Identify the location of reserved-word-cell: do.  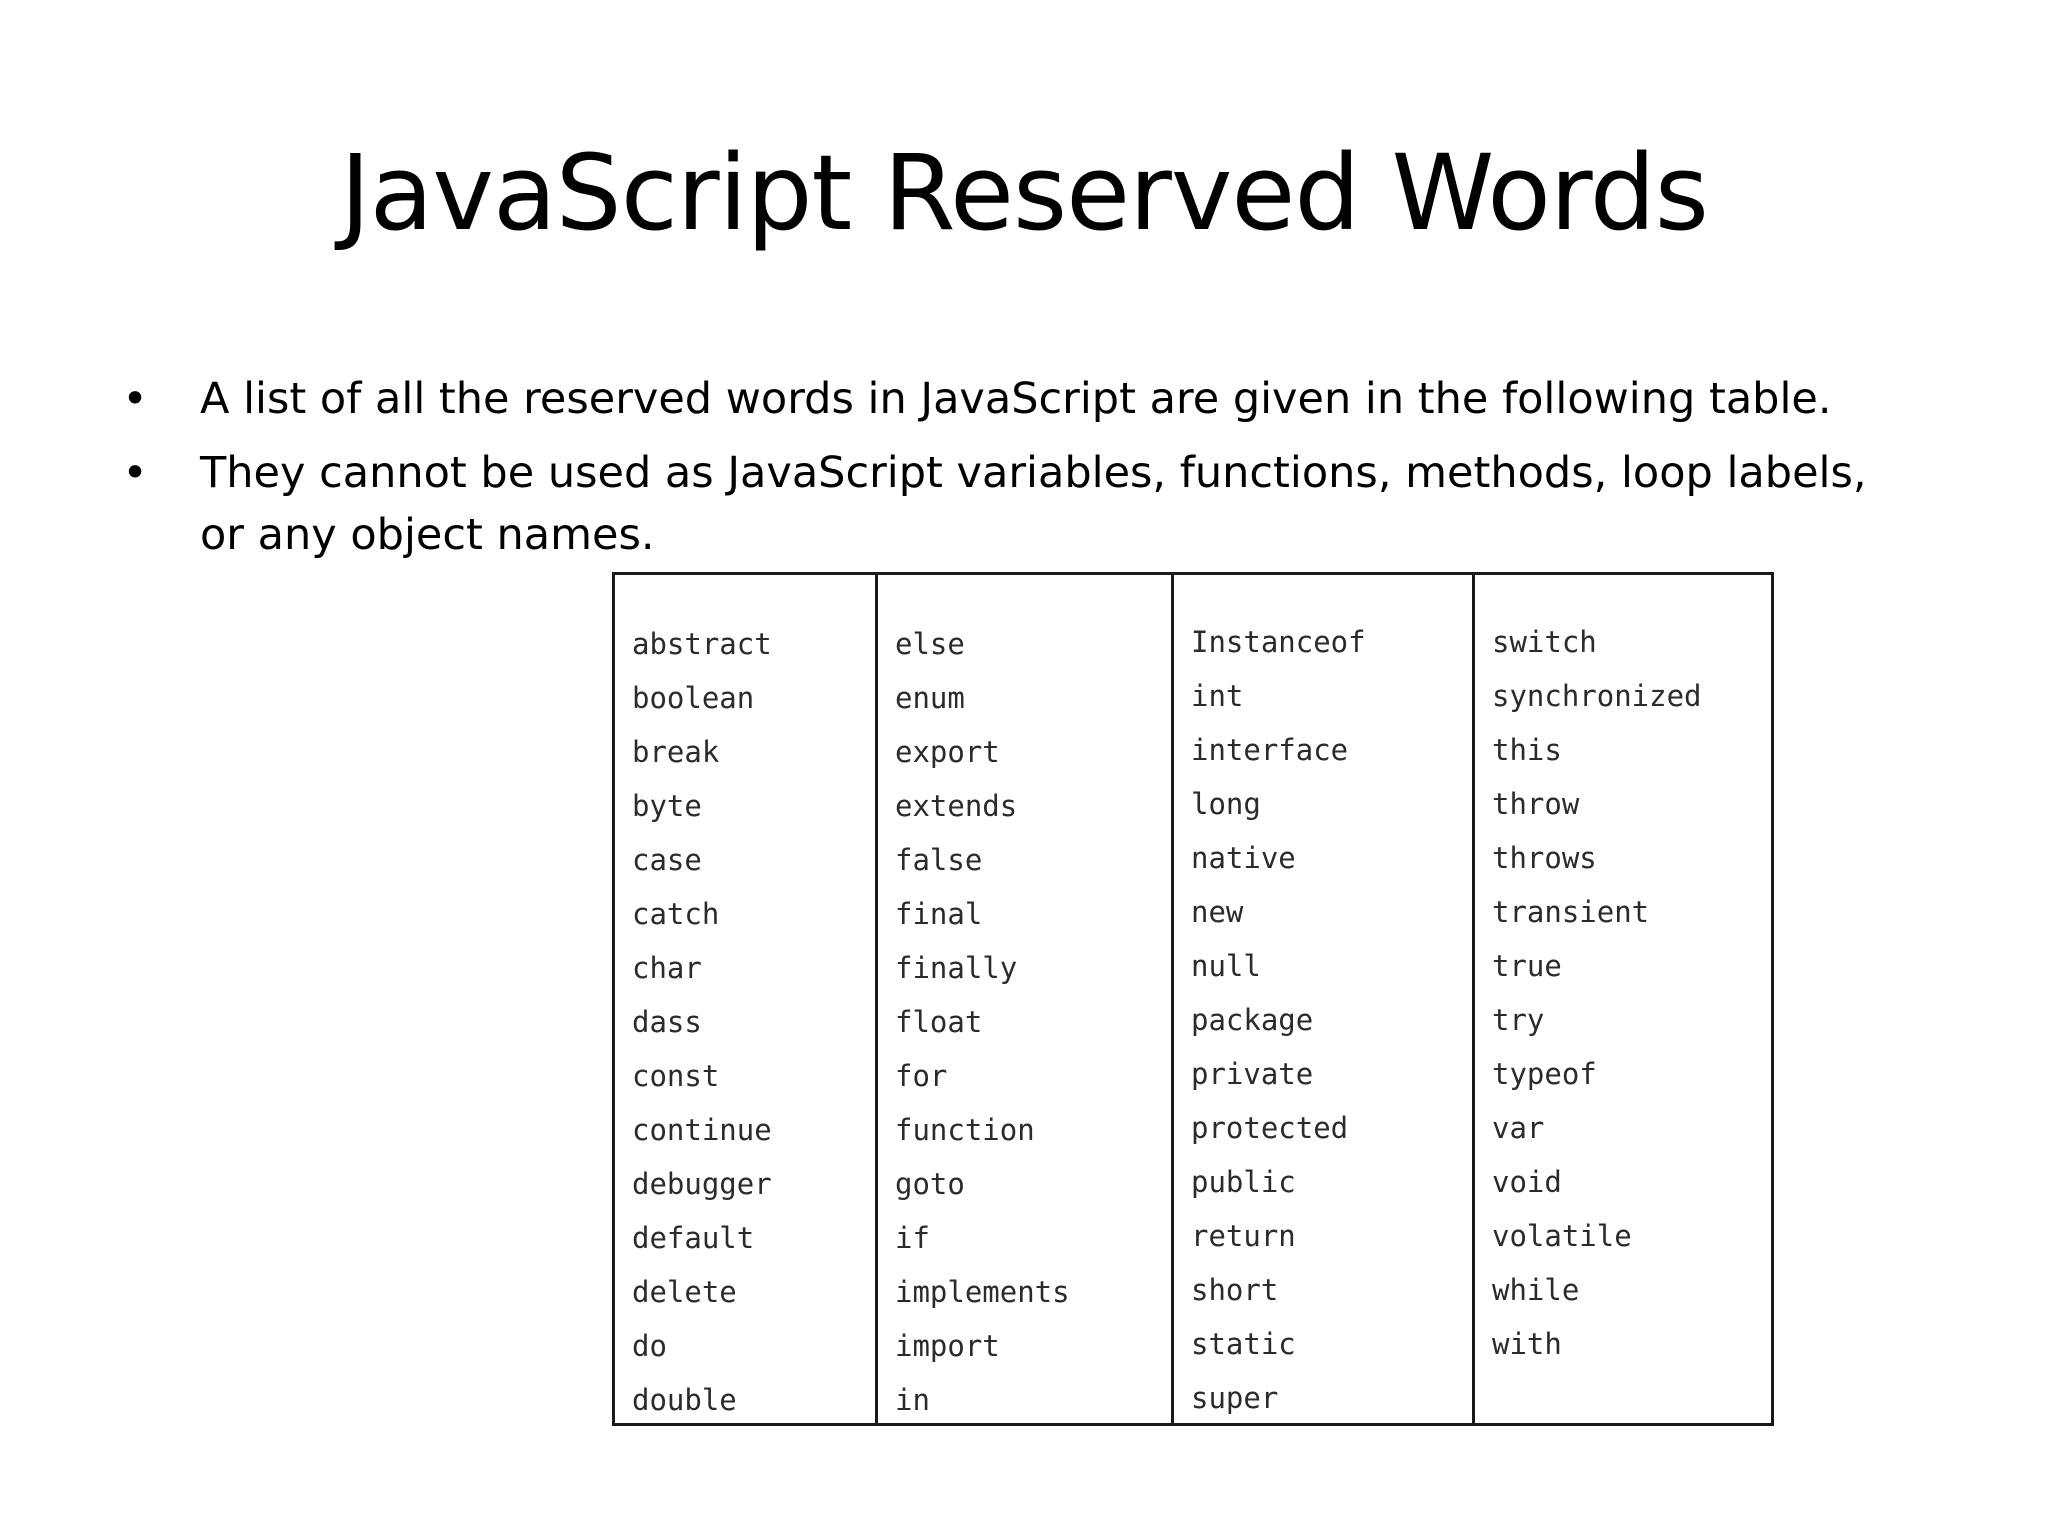
(649, 1346).